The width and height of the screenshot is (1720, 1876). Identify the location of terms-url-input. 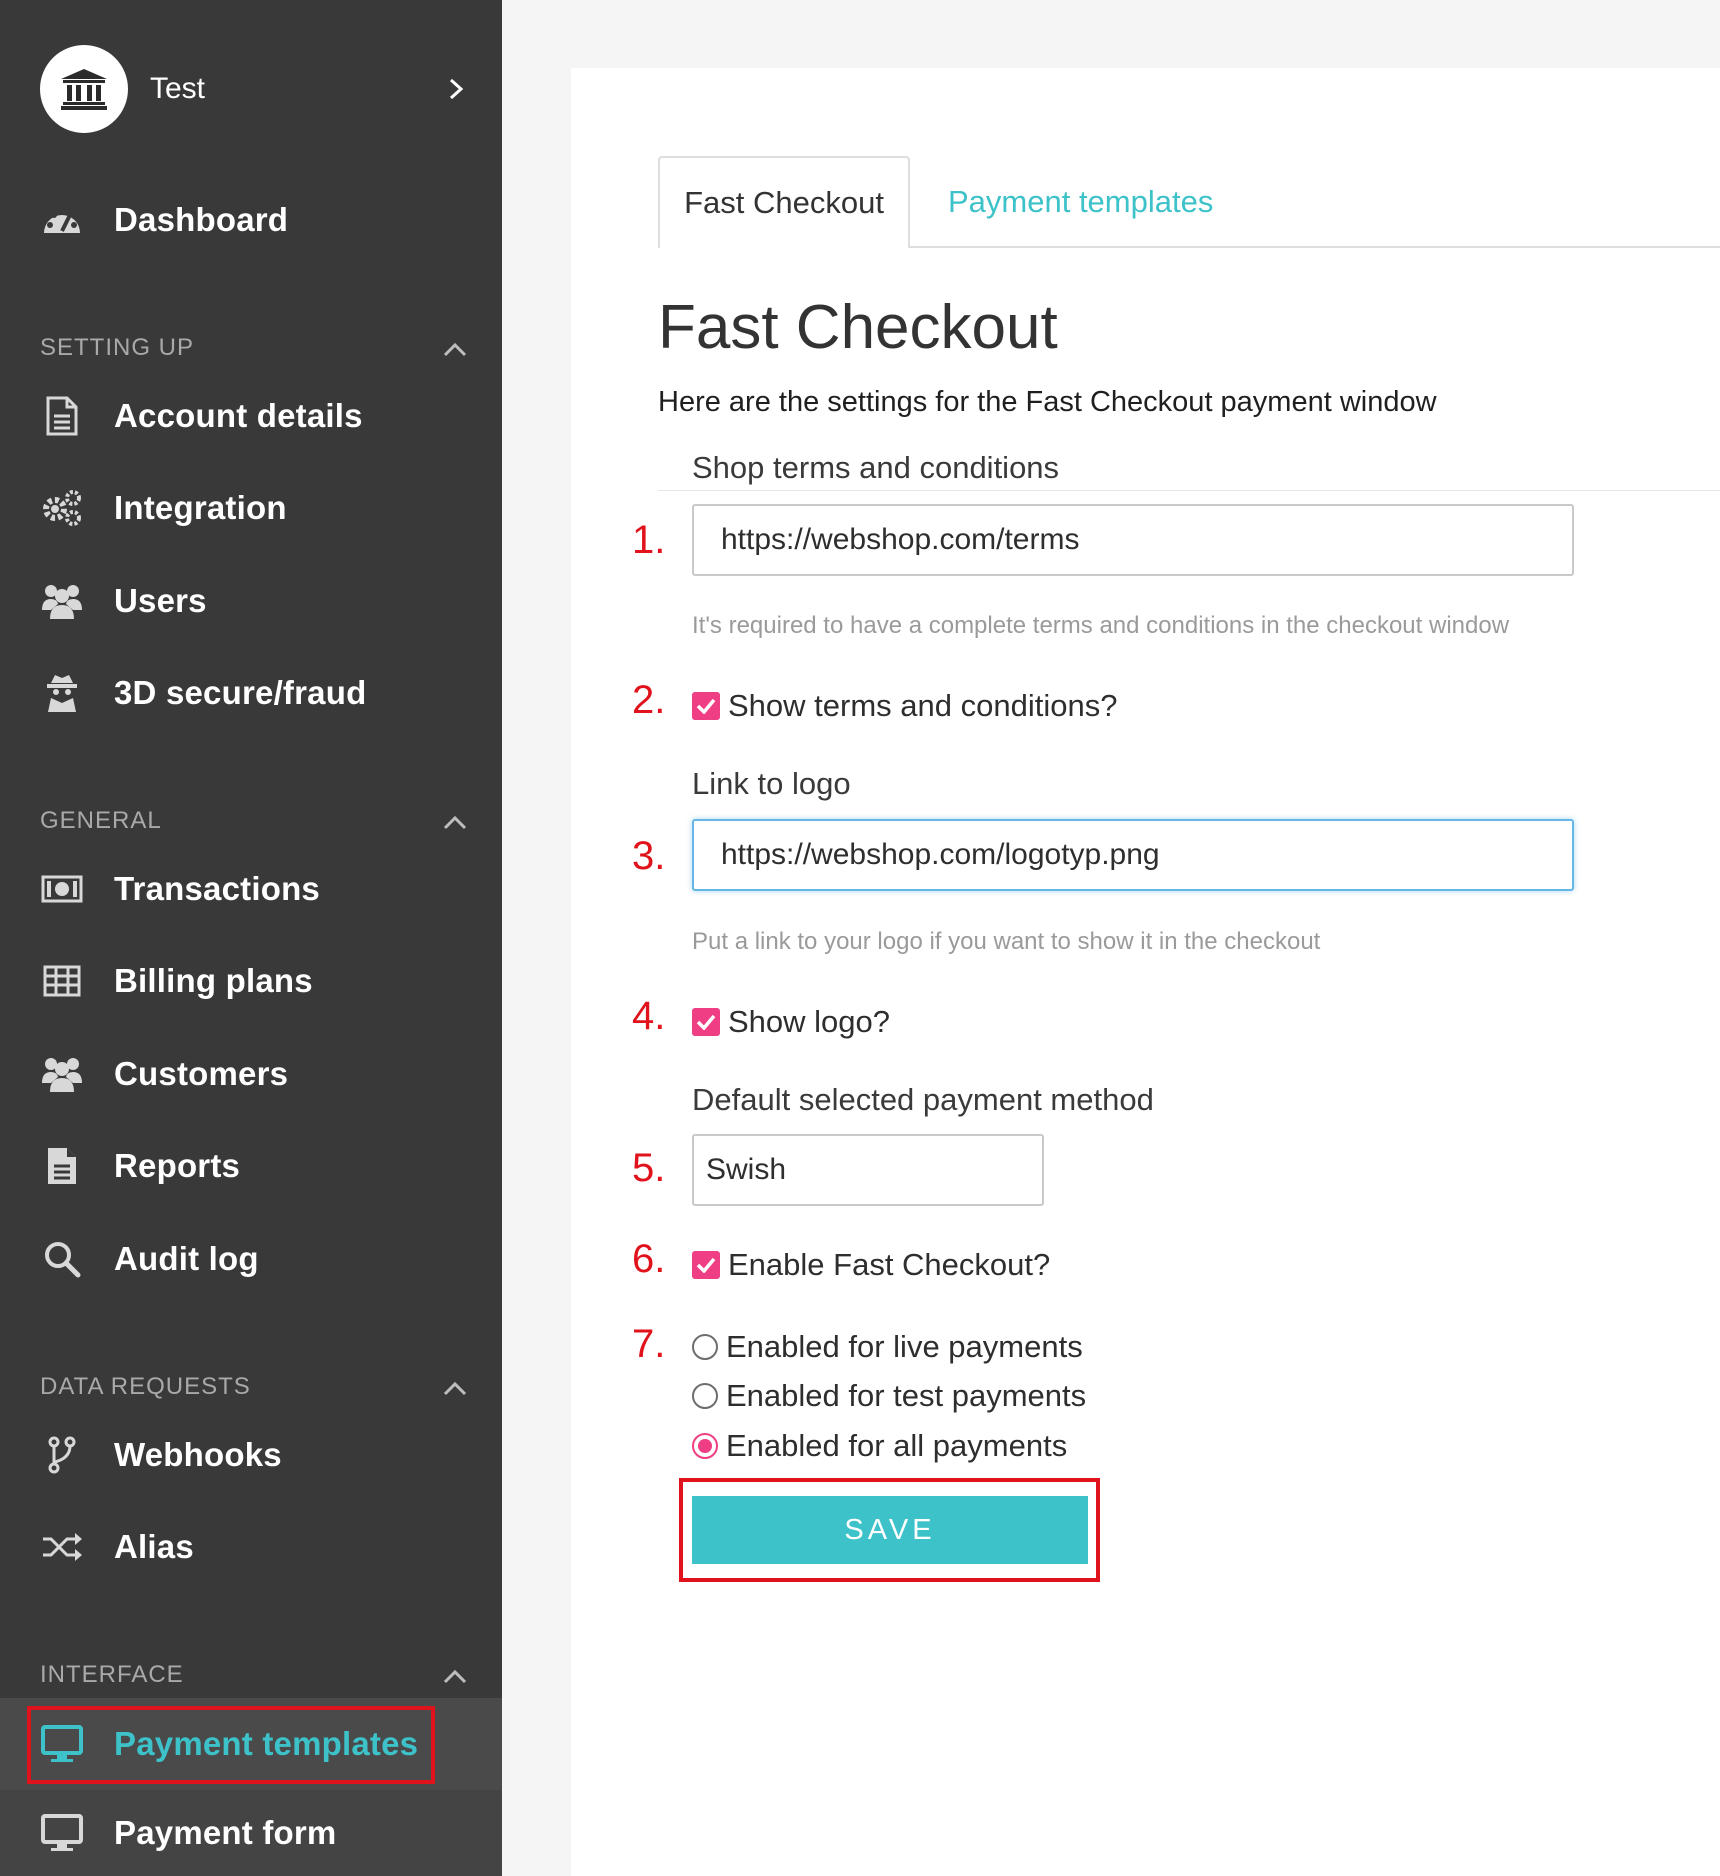
(1133, 540).